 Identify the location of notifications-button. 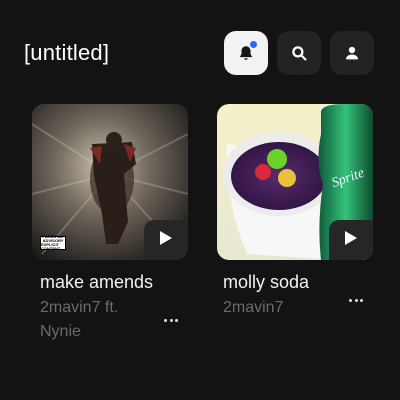
(246, 53).